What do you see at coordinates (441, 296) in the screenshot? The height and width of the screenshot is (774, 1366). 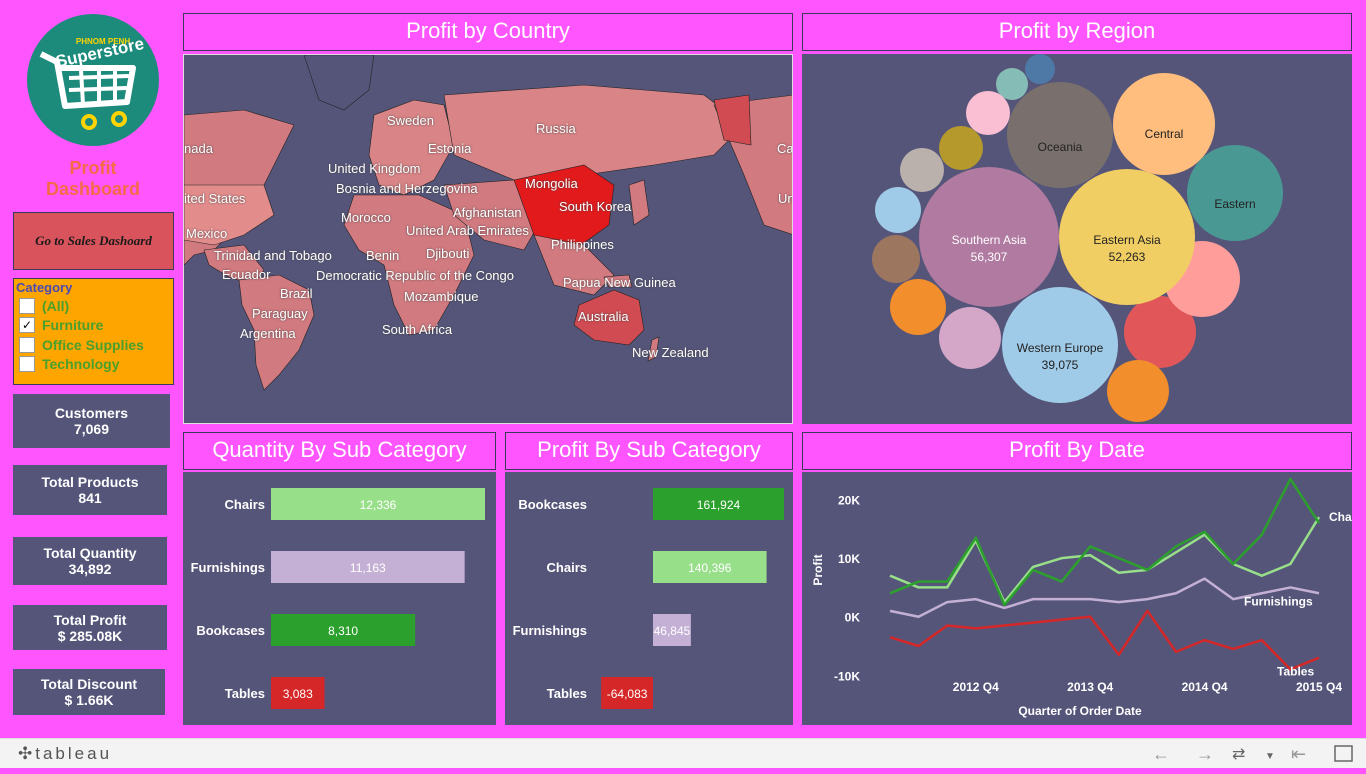 I see `map-label-mozambique: Mozambique` at bounding box center [441, 296].